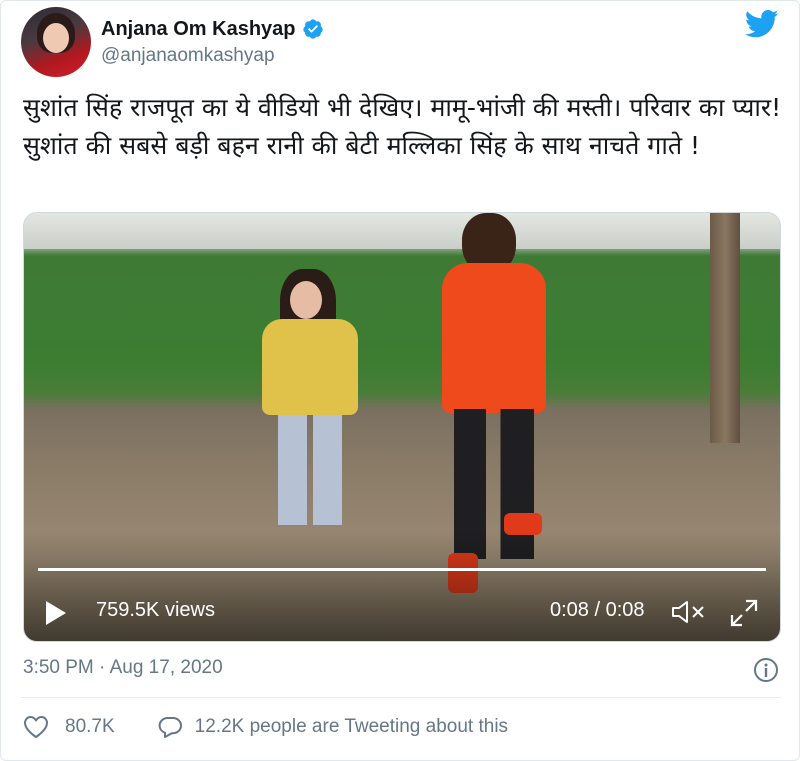  What do you see at coordinates (688, 612) in the screenshot?
I see `mute-icon` at bounding box center [688, 612].